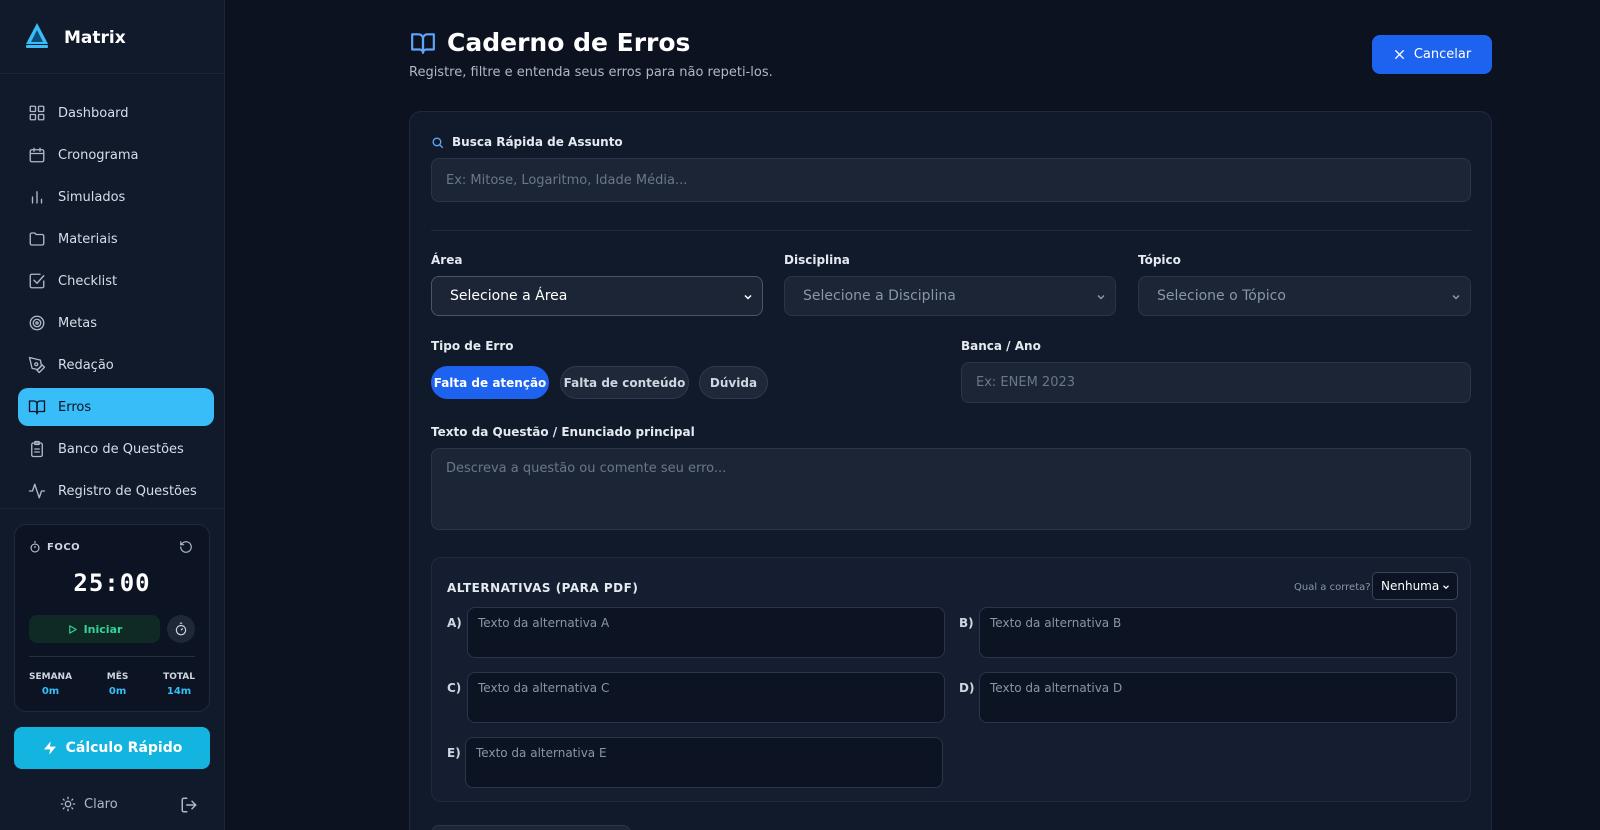  Describe the element at coordinates (117, 684) in the screenshot. I see `stat-month: MÊS 0m` at that location.